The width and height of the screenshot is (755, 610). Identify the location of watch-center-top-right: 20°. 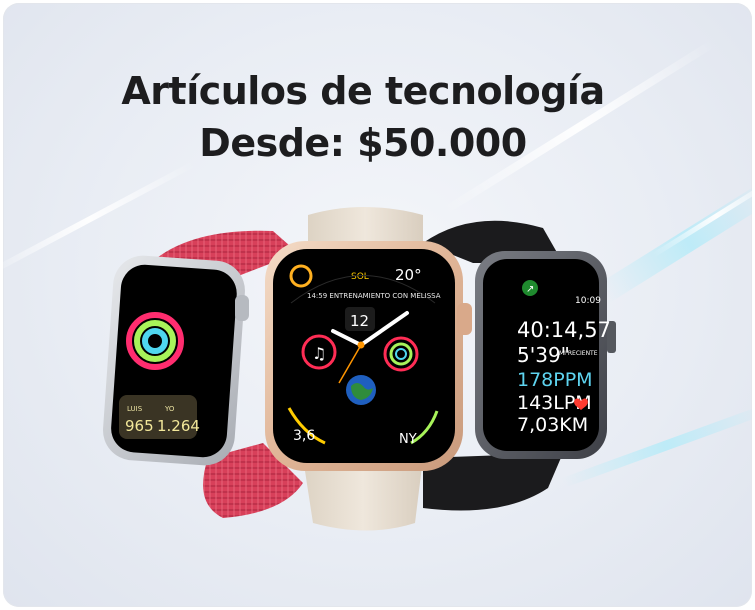
(408, 275).